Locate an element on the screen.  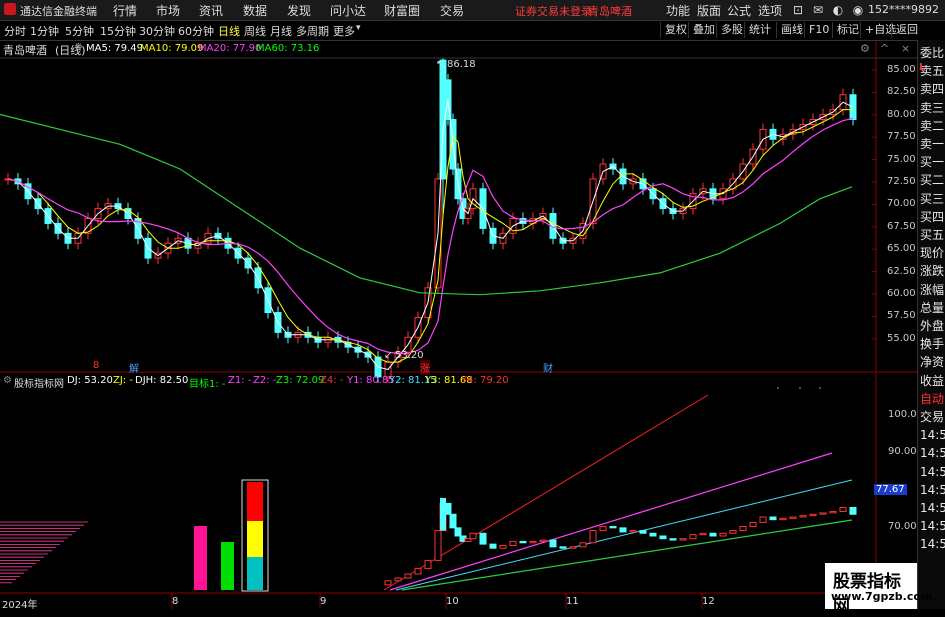
user-icon: ◉ is located at coordinates (858, 10).